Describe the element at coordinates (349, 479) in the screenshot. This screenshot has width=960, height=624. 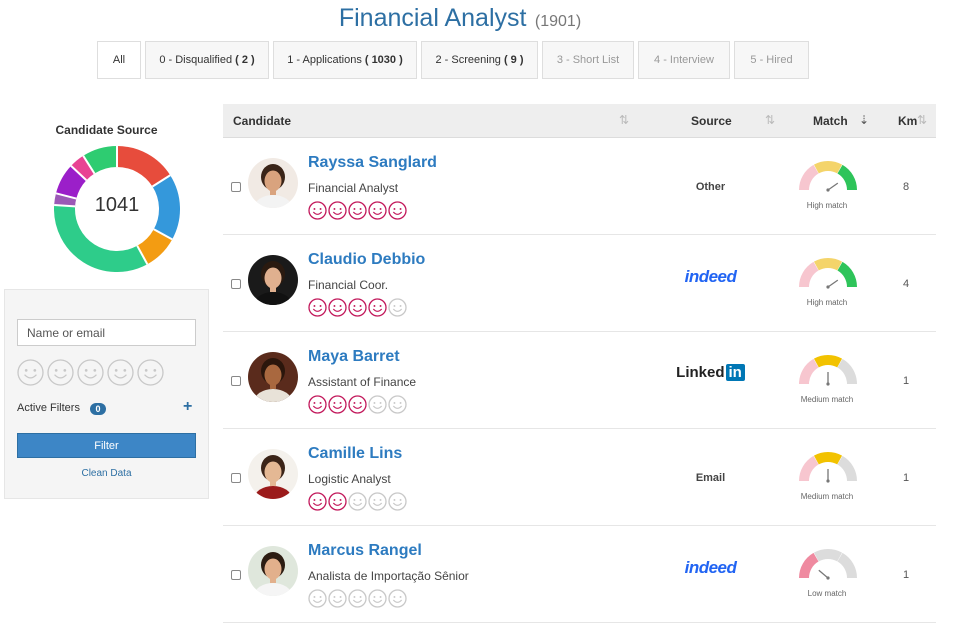
I see `candidate-role: Logistic Analyst` at that location.